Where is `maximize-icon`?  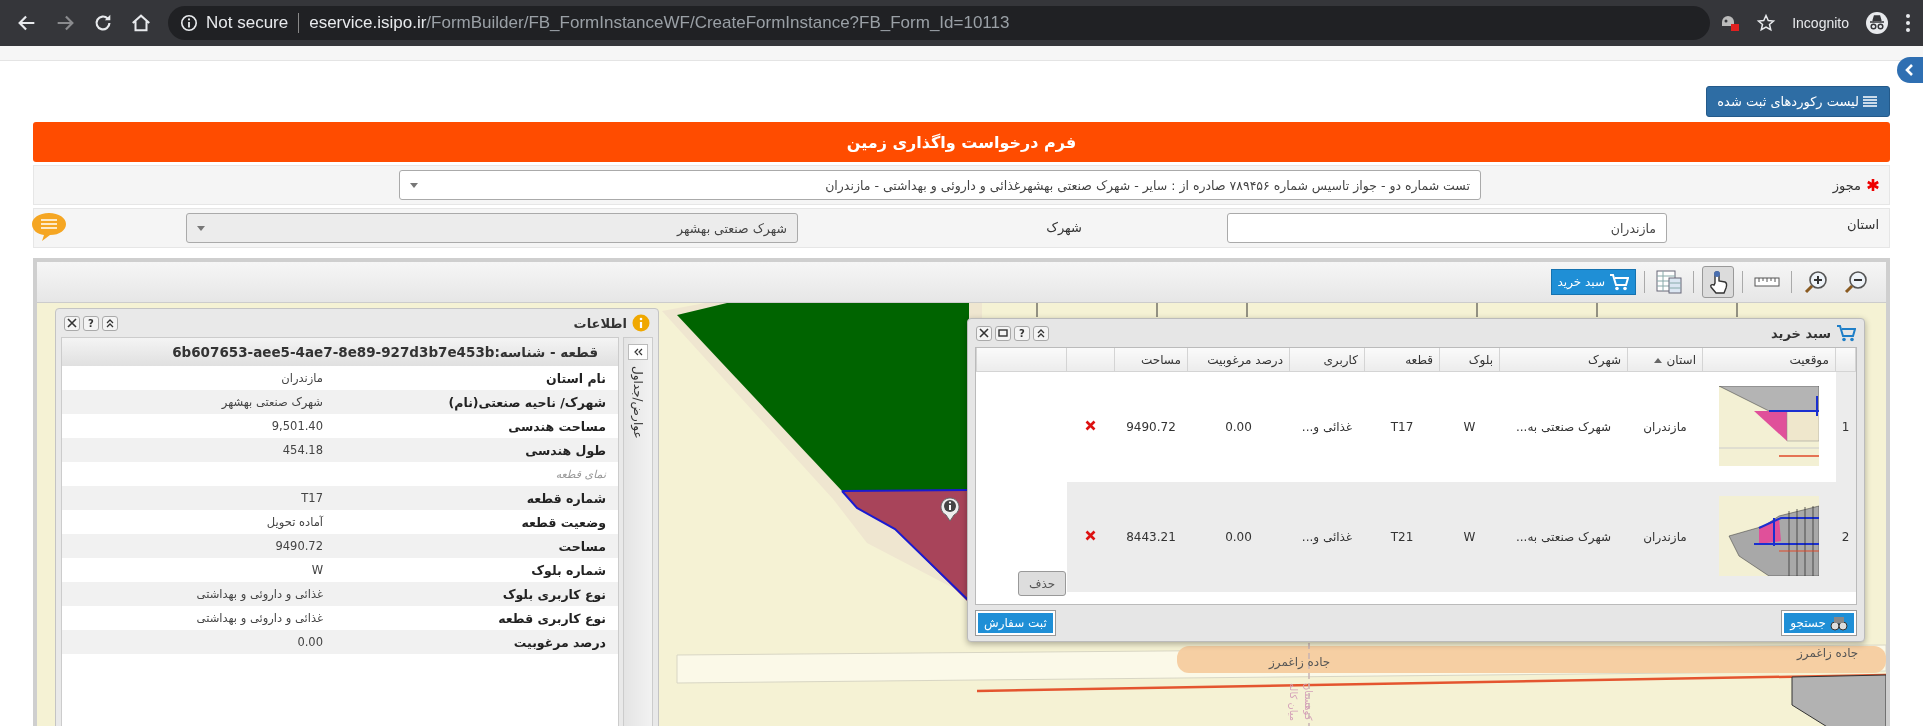 maximize-icon is located at coordinates (1003, 333).